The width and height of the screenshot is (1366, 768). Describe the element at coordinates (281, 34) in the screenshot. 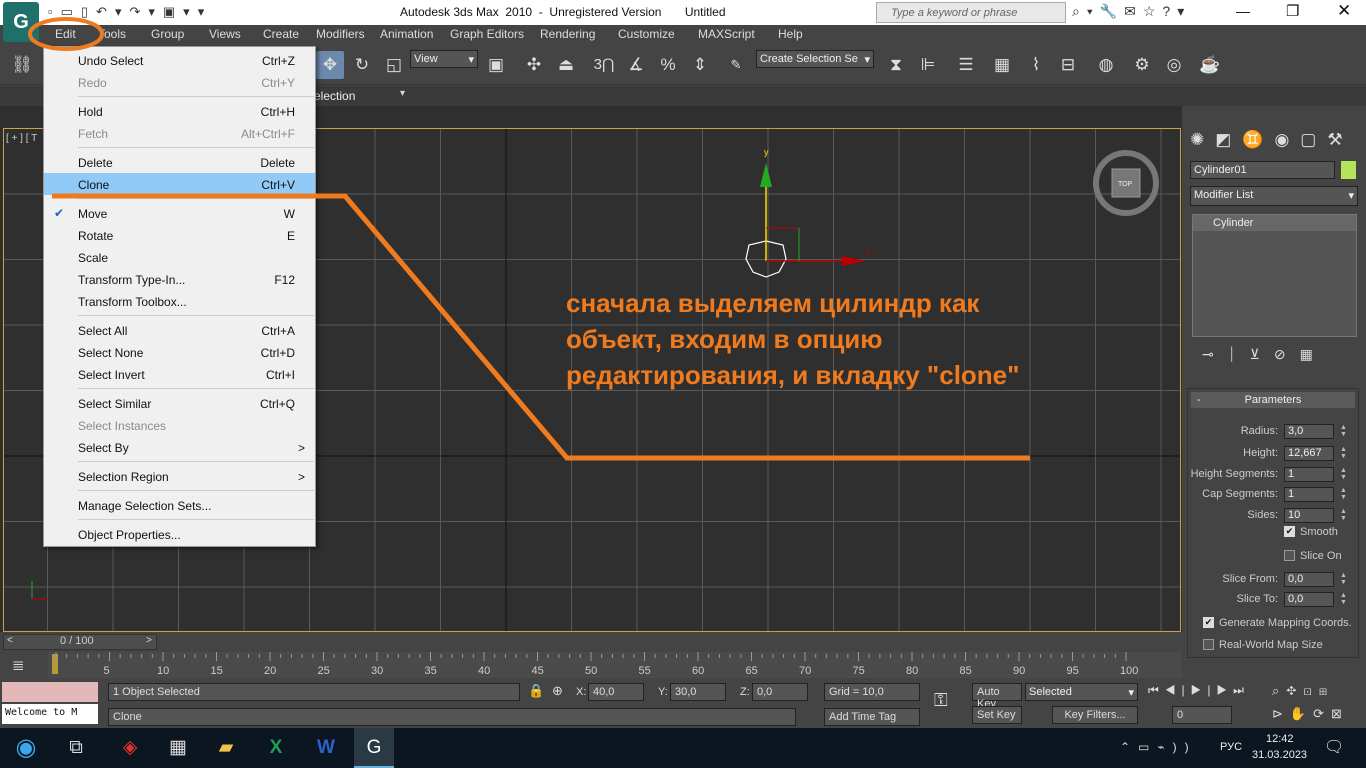

I see `menu-create: Create` at that location.